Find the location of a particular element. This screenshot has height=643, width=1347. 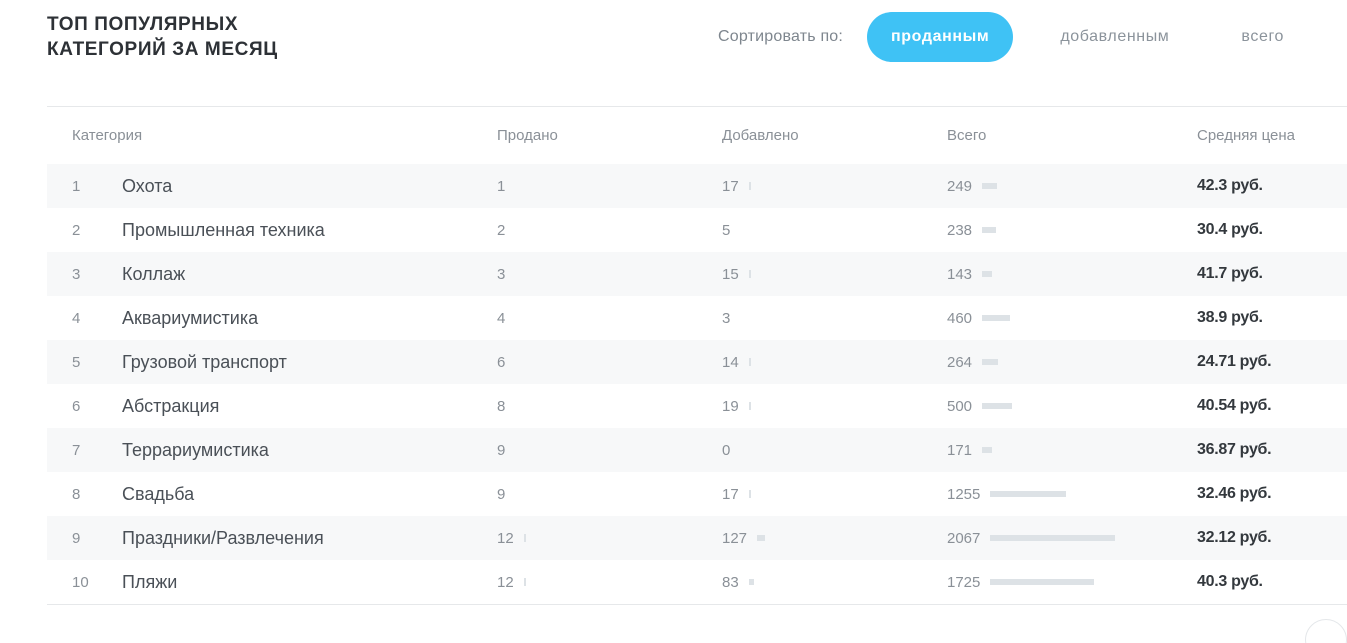

added-count-value: 19 is located at coordinates (730, 406).